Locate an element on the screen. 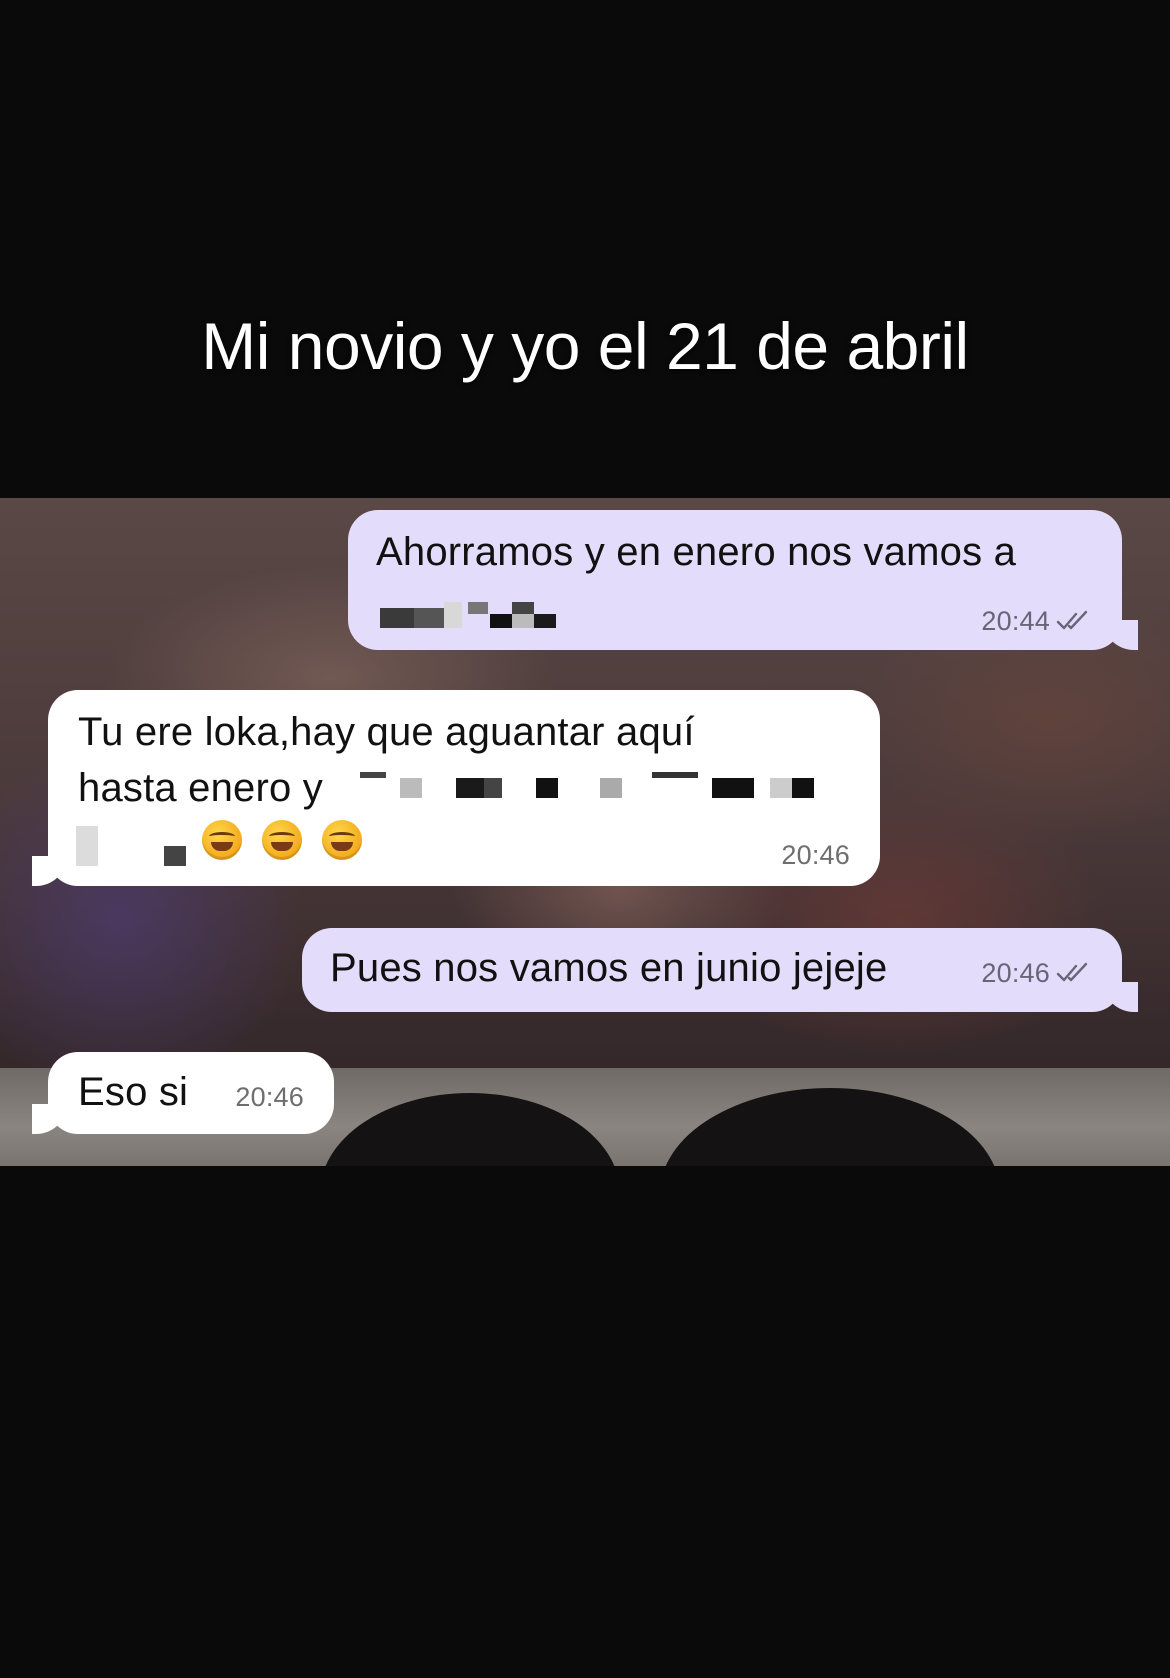 The height and width of the screenshot is (1678, 1170). message-bubble-incoming: Eso si 20:46 is located at coordinates (183, 1093).